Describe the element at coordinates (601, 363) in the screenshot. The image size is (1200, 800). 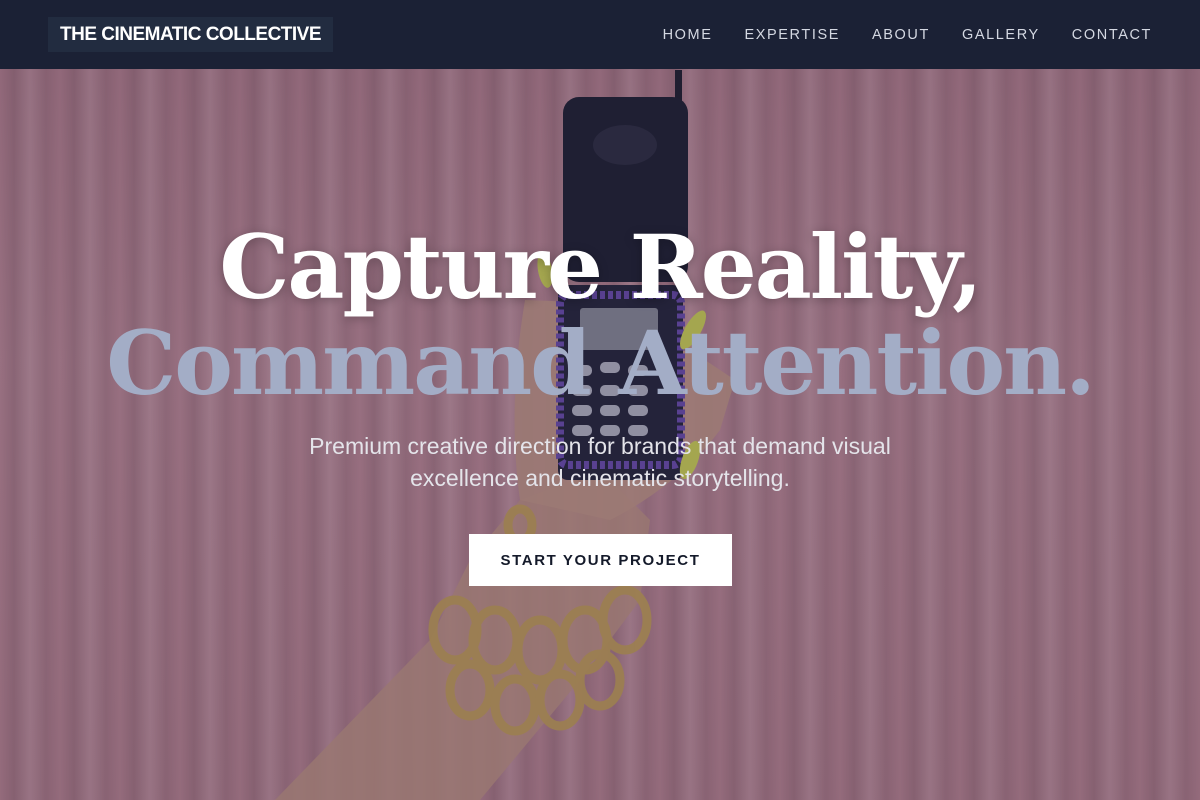
I see `hero-headline-line-2: Command Attention.` at that location.